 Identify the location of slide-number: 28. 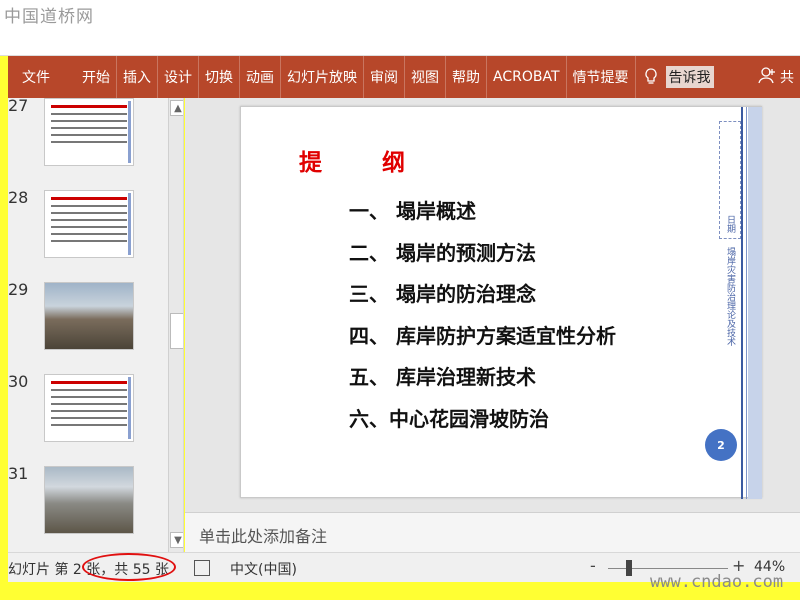
(18, 197).